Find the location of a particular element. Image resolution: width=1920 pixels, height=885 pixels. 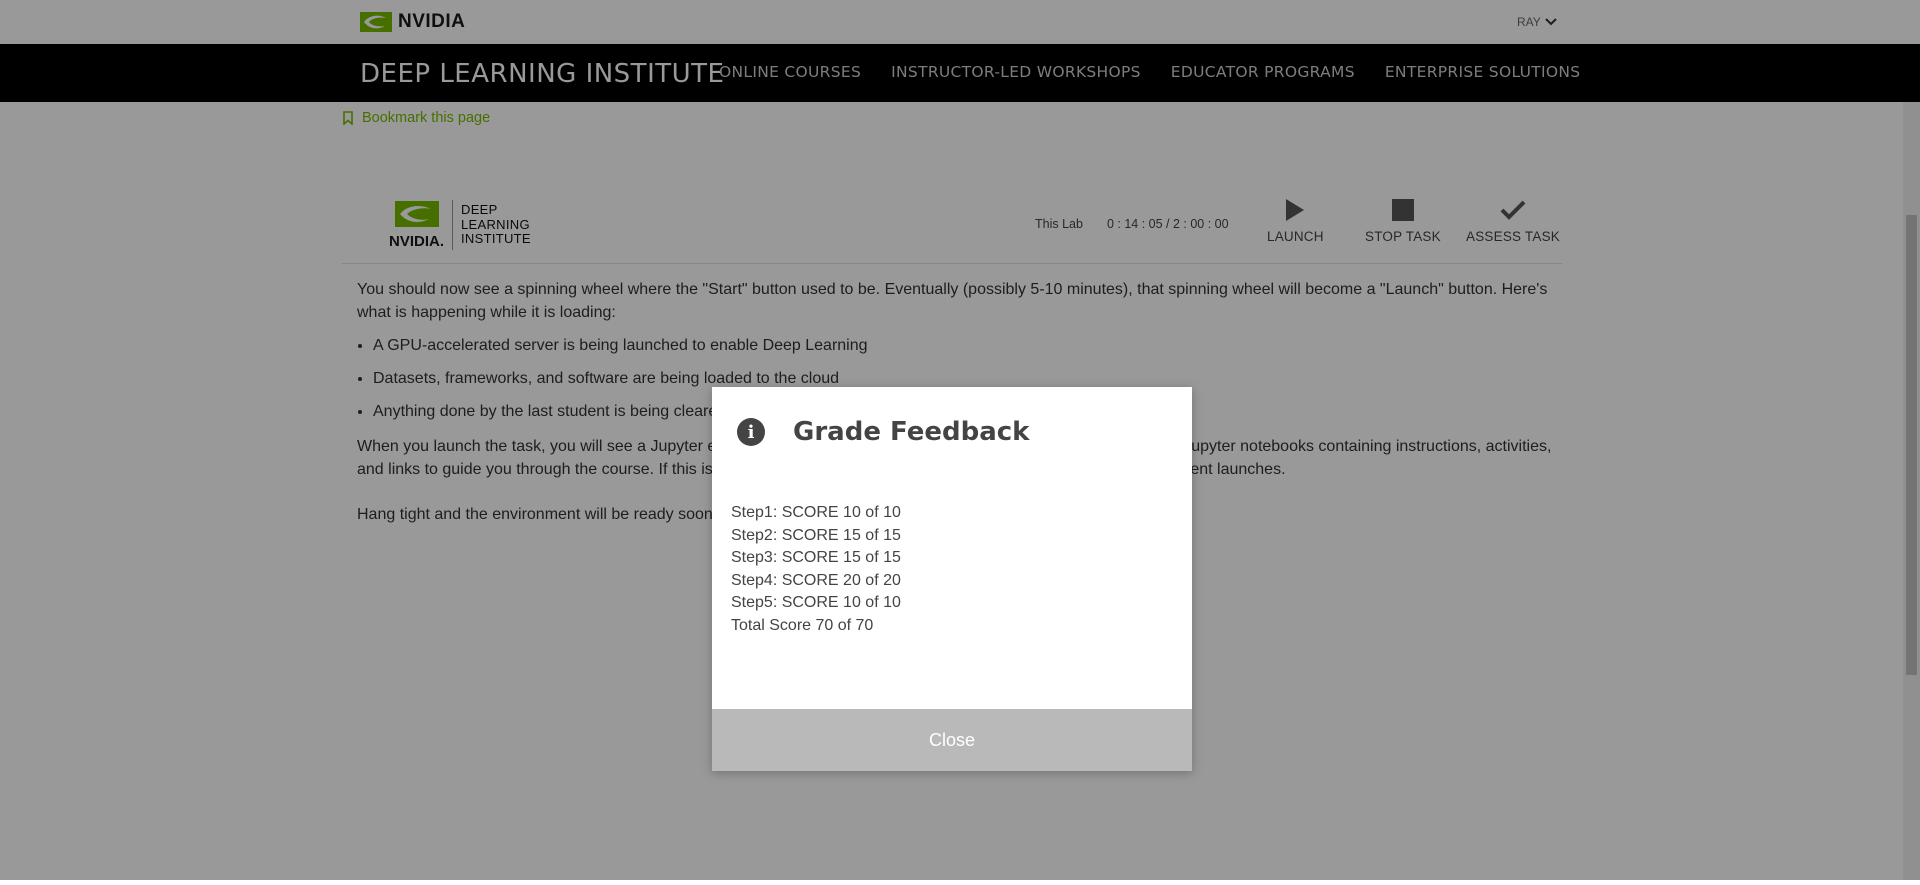

close-button: Close is located at coordinates (952, 740).